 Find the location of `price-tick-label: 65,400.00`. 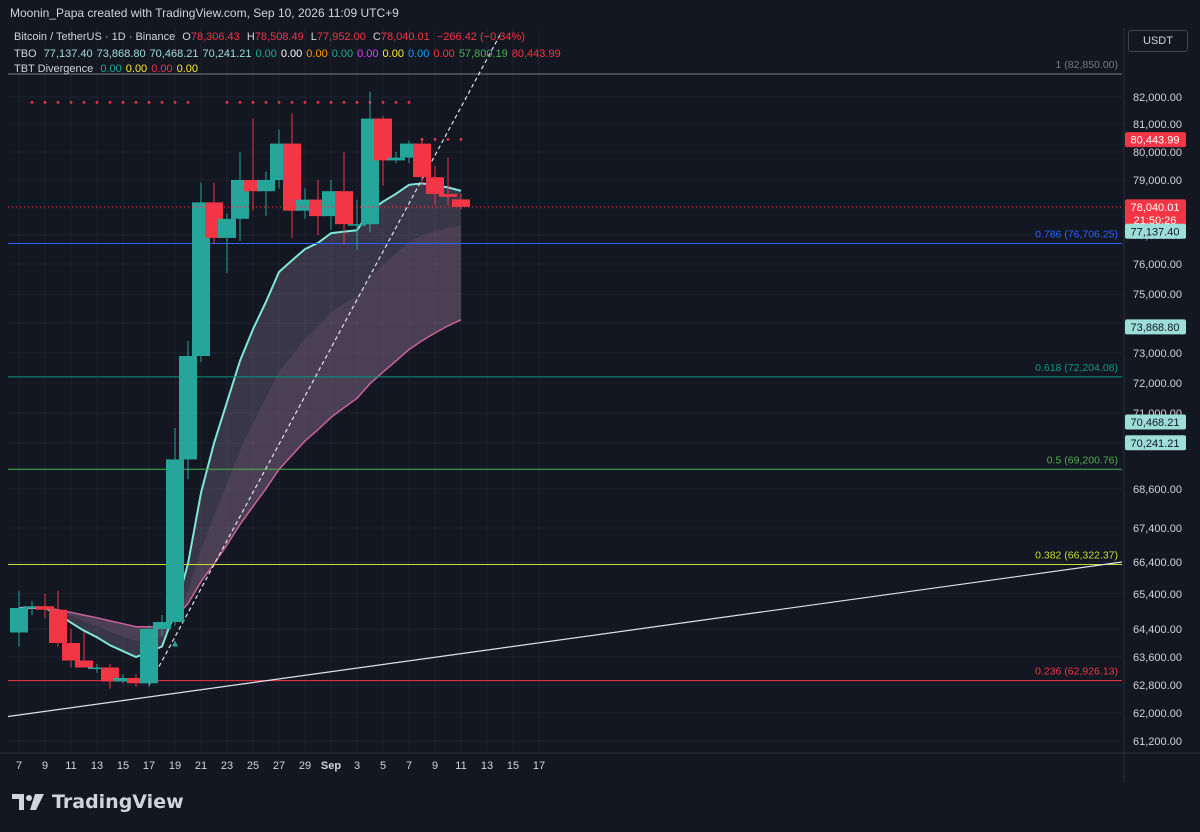

price-tick-label: 65,400.00 is located at coordinates (1157, 595).